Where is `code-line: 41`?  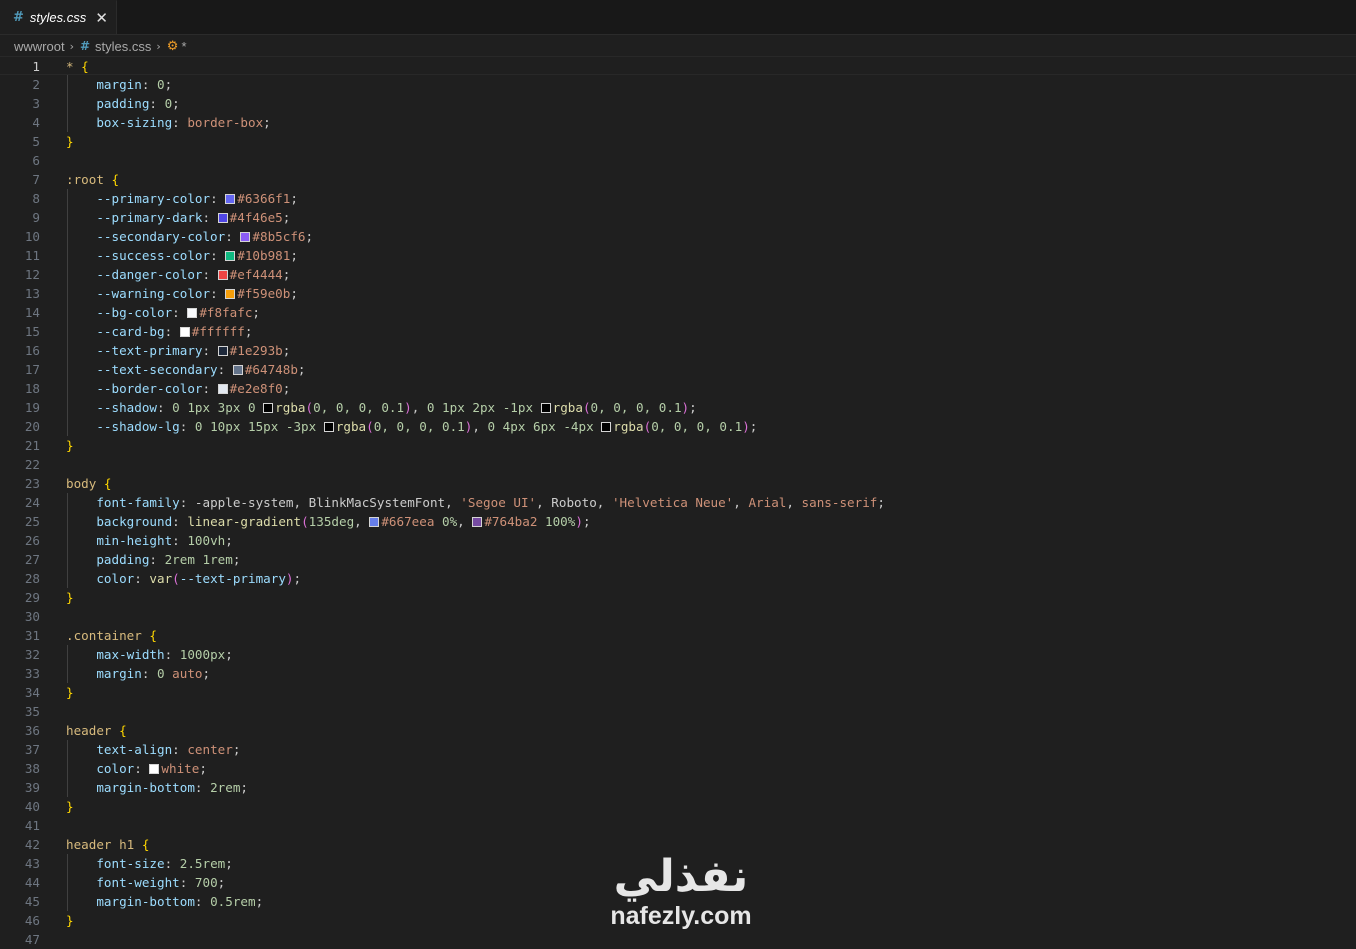 code-line: 41 is located at coordinates (678, 825).